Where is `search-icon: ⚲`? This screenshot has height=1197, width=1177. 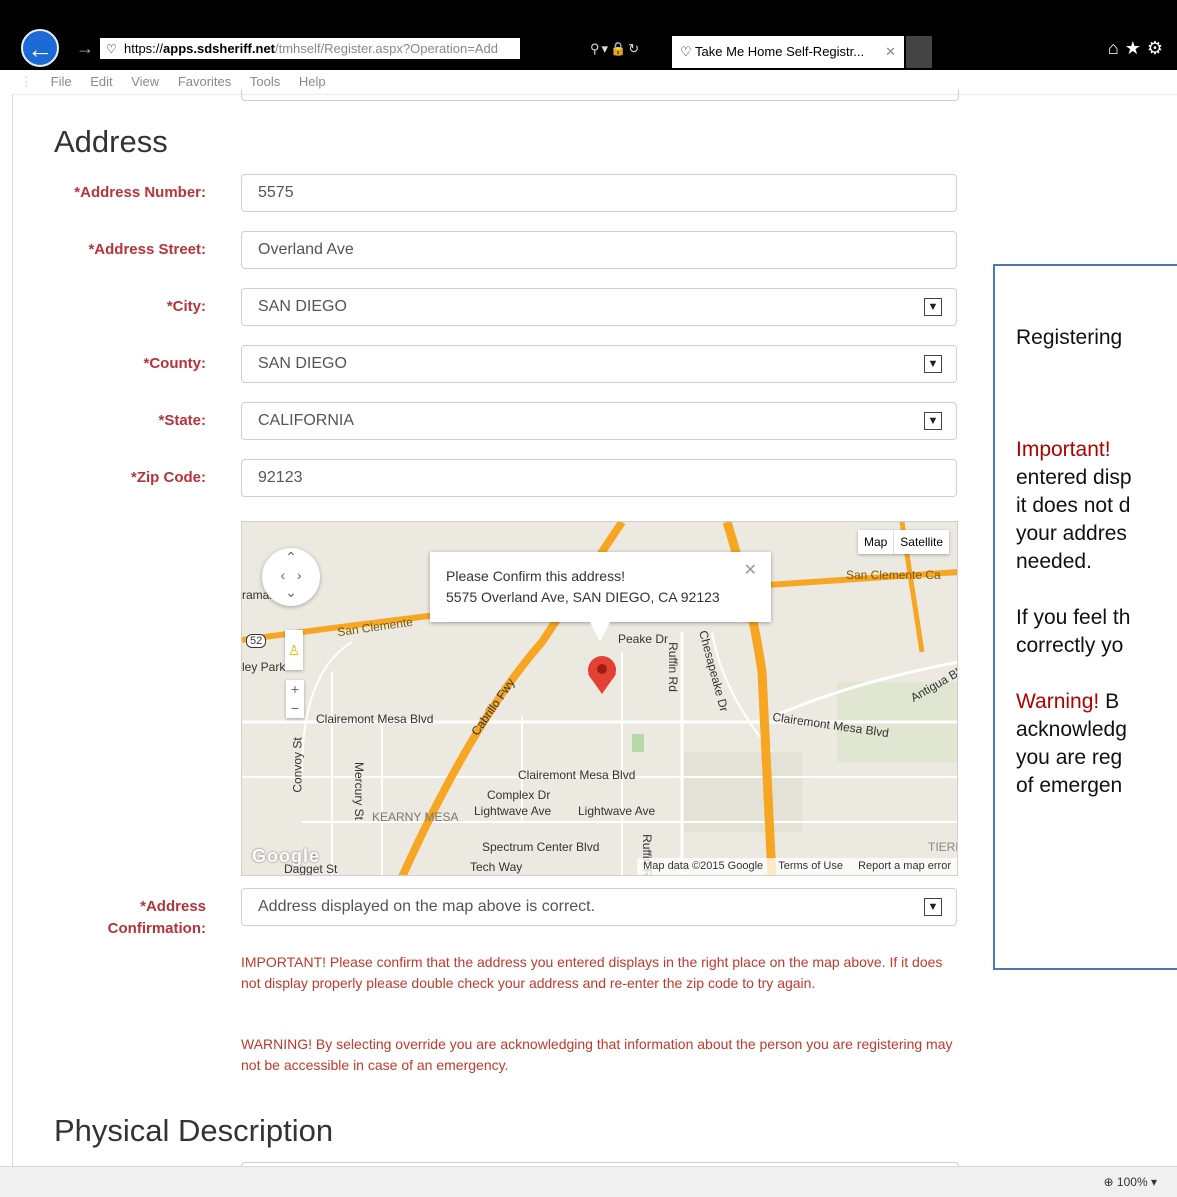 search-icon: ⚲ is located at coordinates (596, 48).